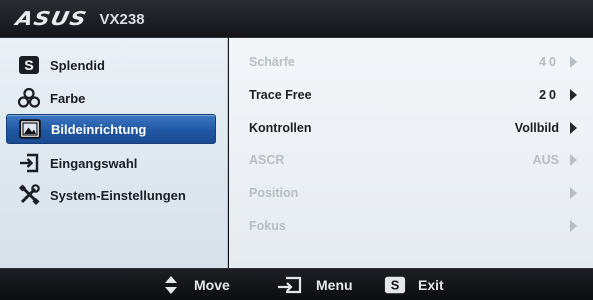  Describe the element at coordinates (549, 62) in the screenshot. I see `setting-value: 40` at that location.